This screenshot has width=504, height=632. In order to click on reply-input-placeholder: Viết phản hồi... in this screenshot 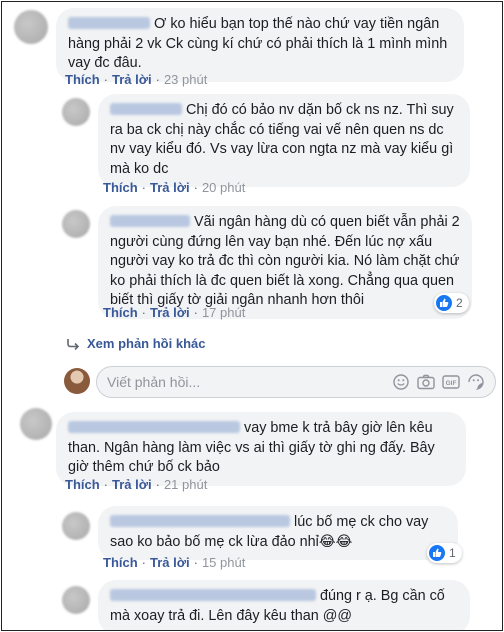, I will do `click(154, 382)`.